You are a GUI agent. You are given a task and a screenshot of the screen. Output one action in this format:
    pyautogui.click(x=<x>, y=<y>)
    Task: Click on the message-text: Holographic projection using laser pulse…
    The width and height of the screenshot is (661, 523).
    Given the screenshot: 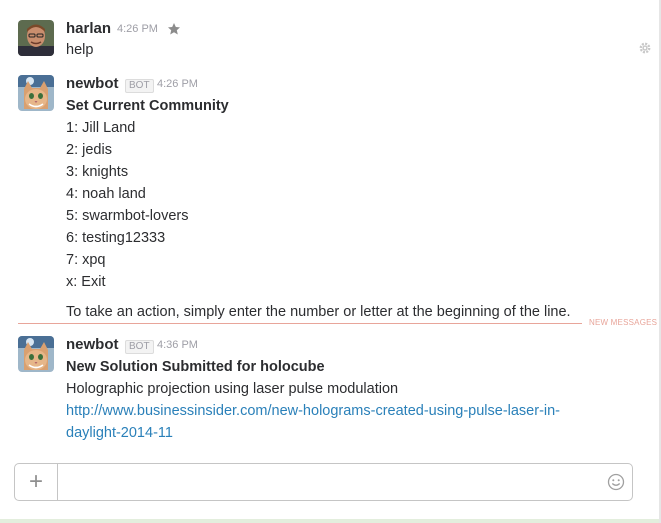 What is the action you would take?
    pyautogui.click(x=232, y=389)
    